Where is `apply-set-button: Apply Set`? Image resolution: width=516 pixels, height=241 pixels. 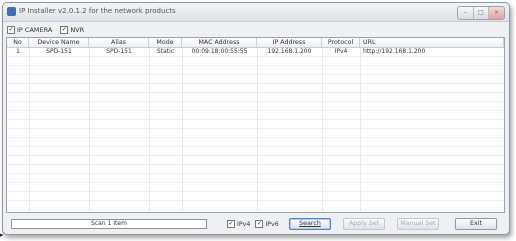 apply-set-button: Apply Set is located at coordinates (364, 224).